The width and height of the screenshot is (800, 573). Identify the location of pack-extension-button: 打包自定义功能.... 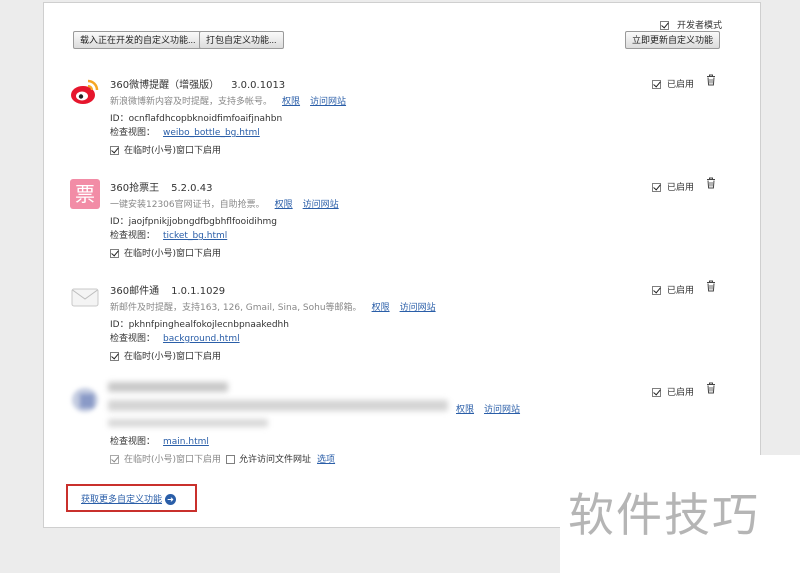
(241, 40).